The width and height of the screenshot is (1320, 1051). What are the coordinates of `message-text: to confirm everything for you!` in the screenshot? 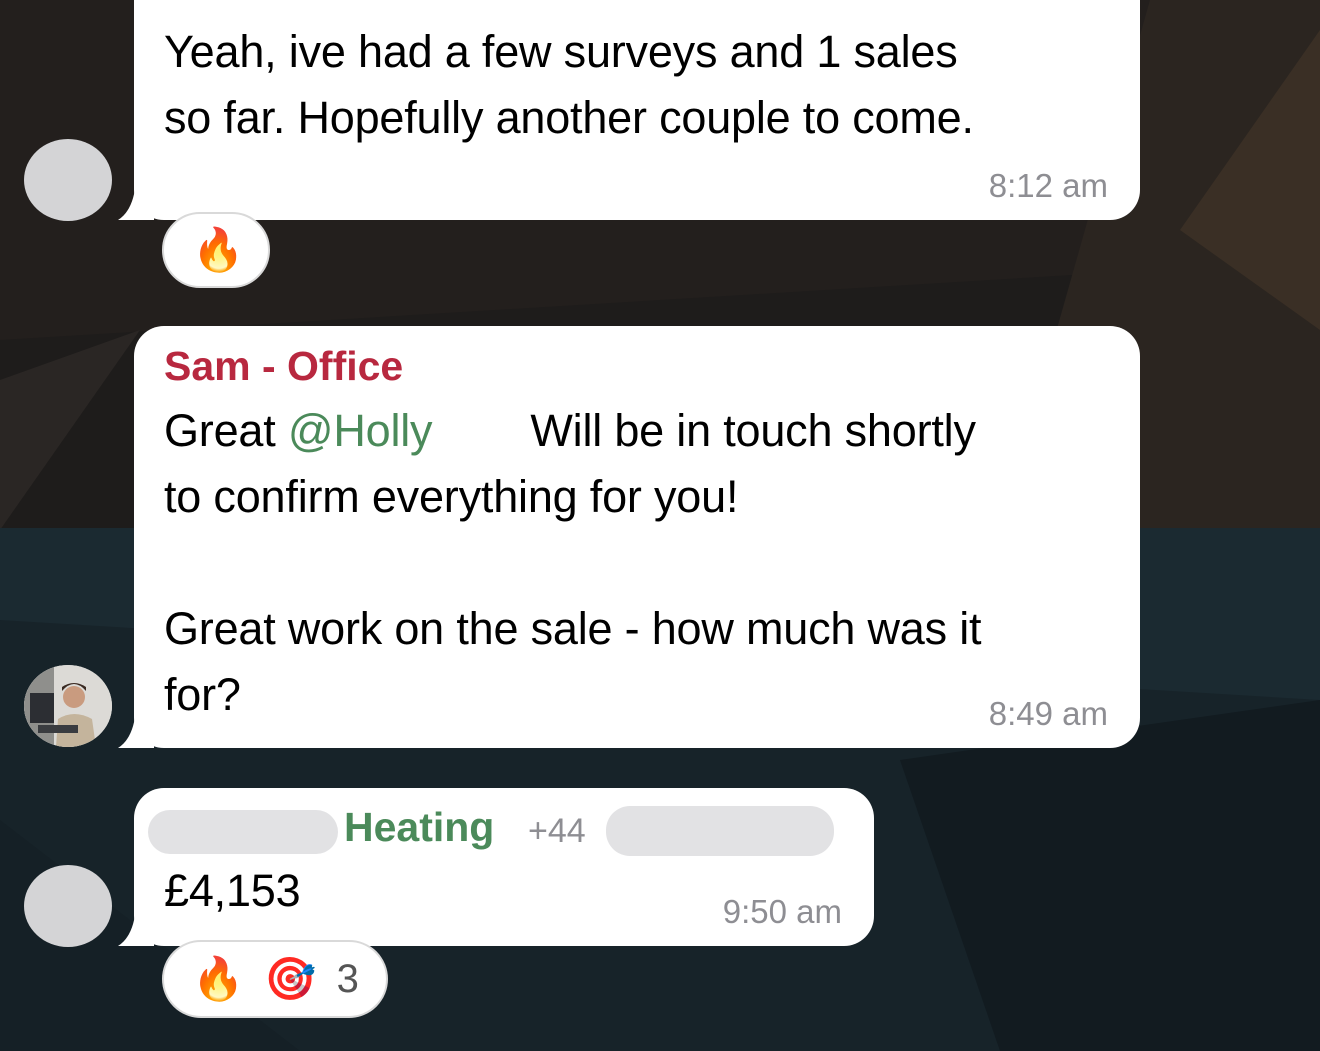 It's located at (451, 496).